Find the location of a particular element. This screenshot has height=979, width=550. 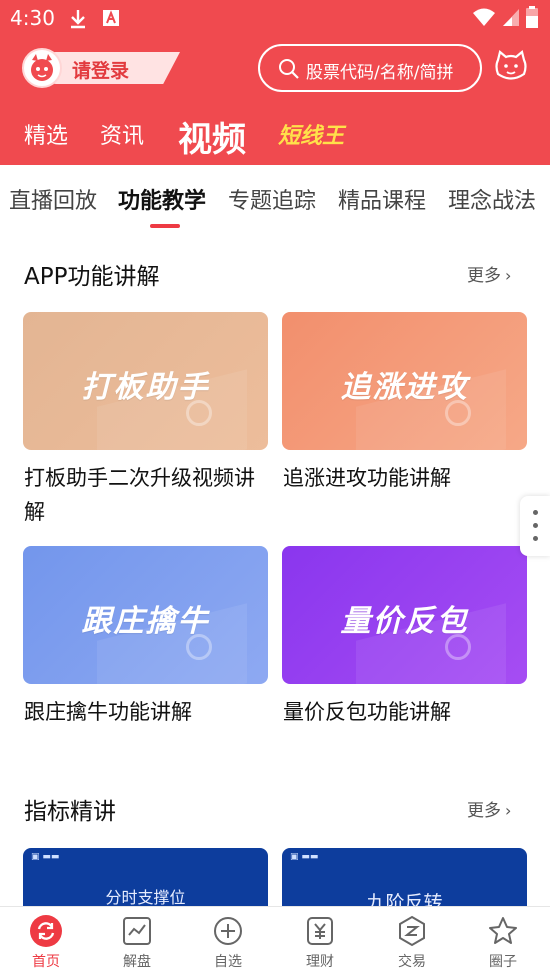

nav-home: 首页 is located at coordinates (46, 943).